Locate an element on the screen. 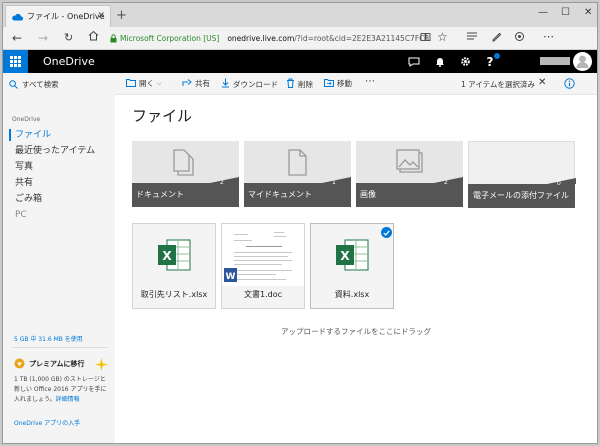 This screenshot has height=446, width=600. notifications-bell-icon is located at coordinates (440, 61).